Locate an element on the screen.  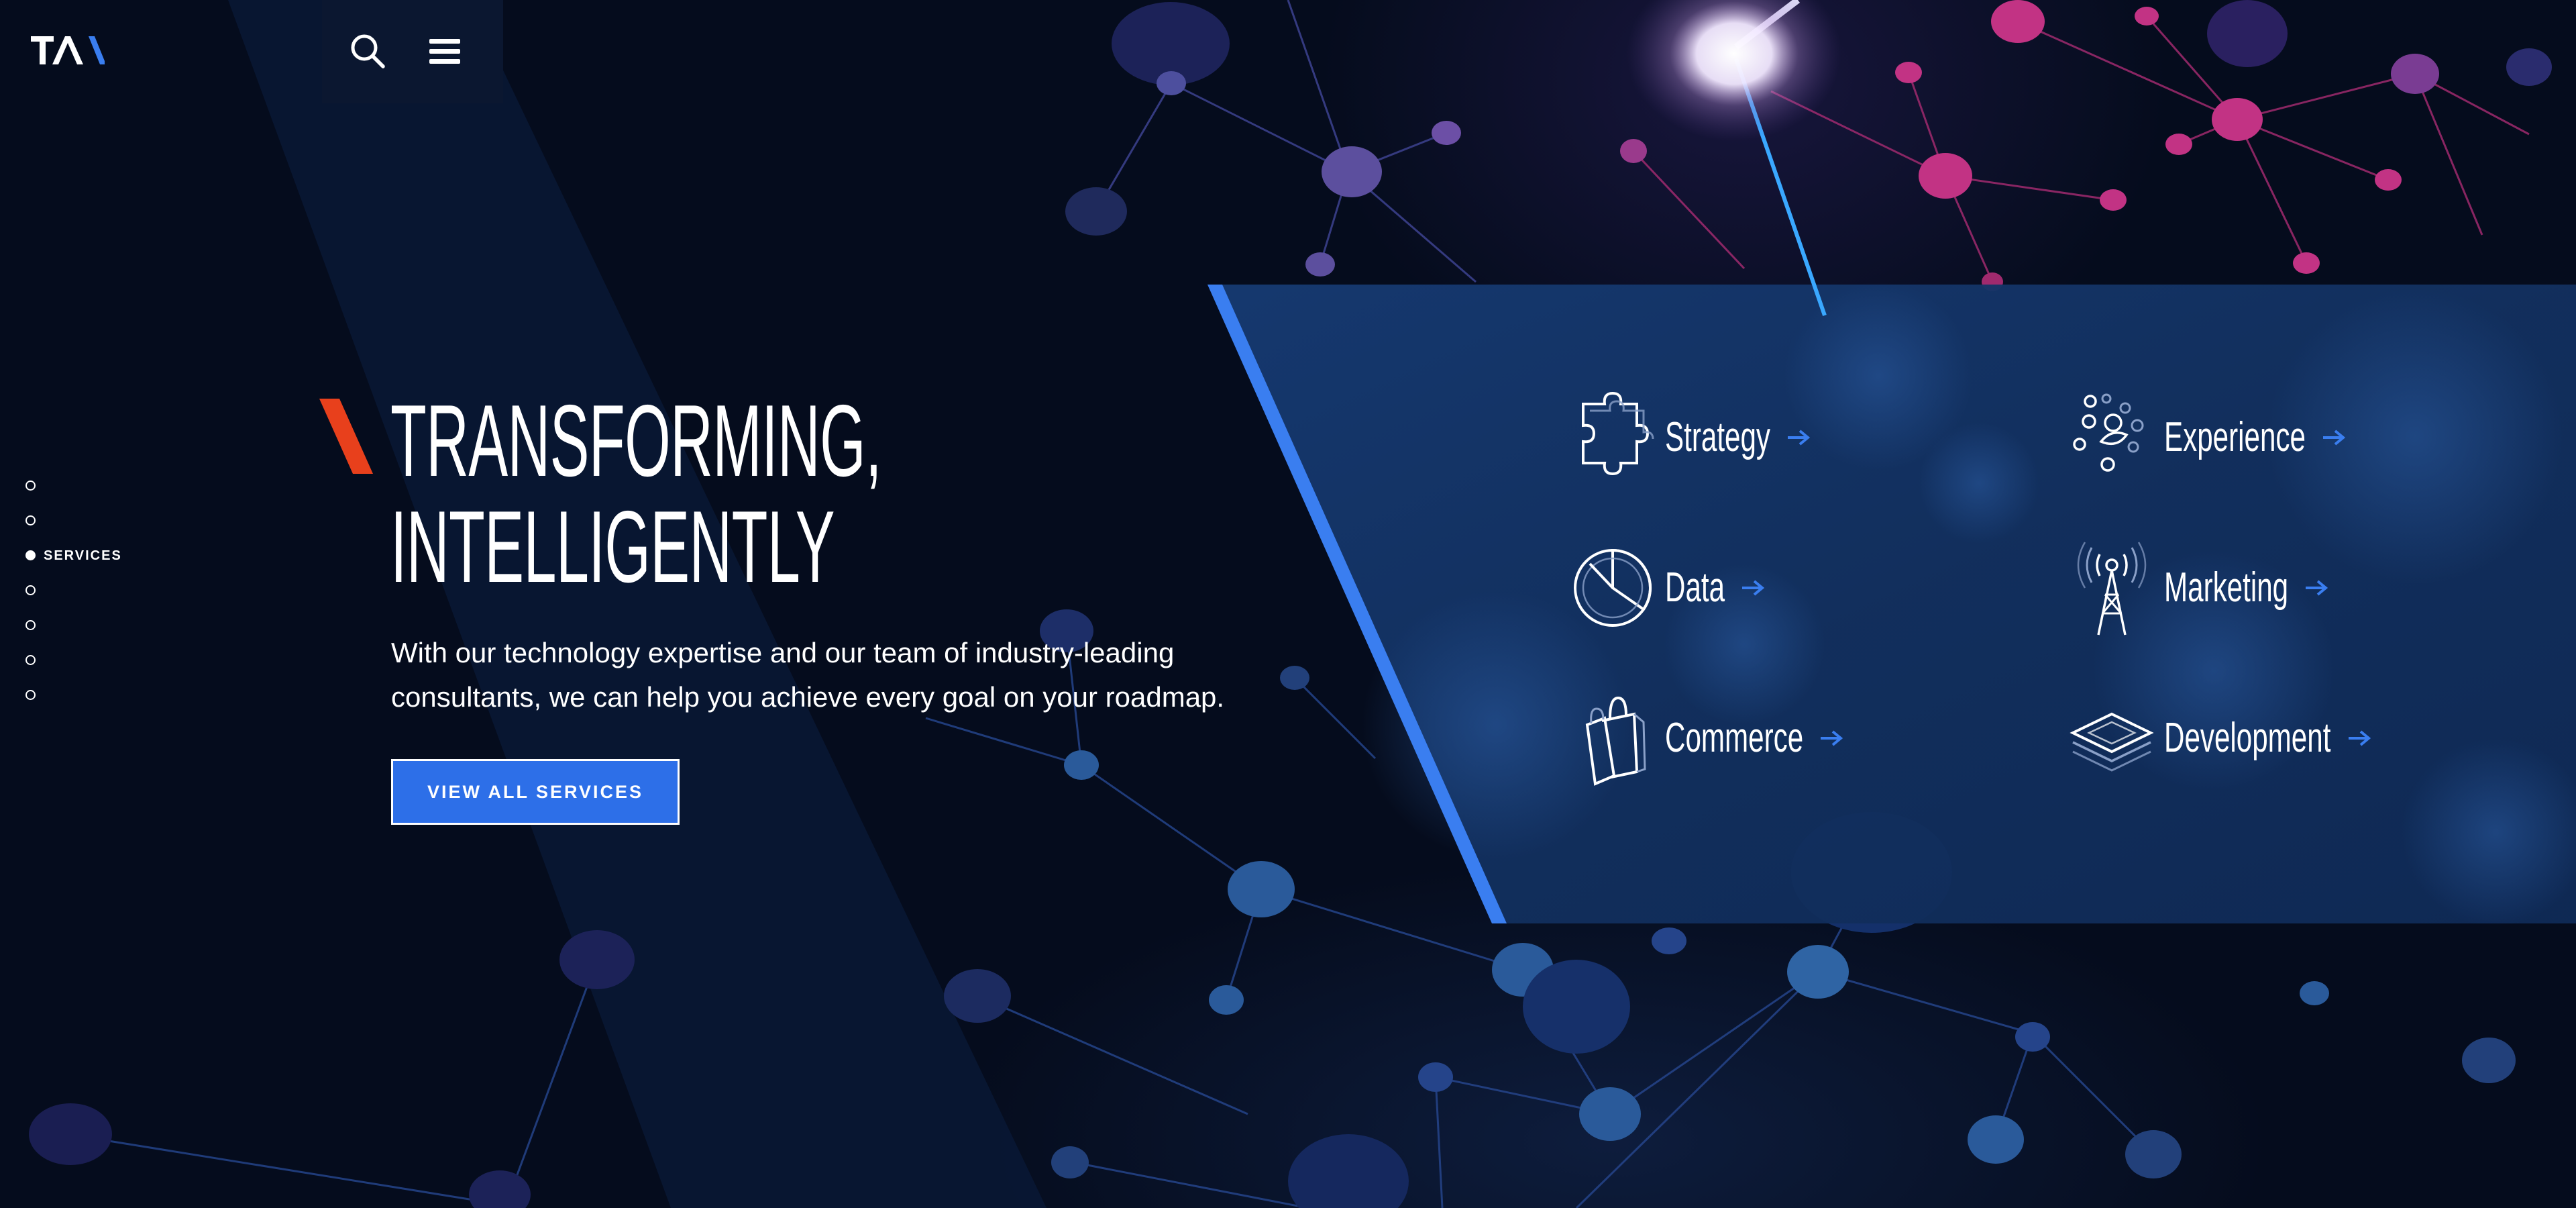
section-dot-nav: SERVICES is located at coordinates (73, 603).